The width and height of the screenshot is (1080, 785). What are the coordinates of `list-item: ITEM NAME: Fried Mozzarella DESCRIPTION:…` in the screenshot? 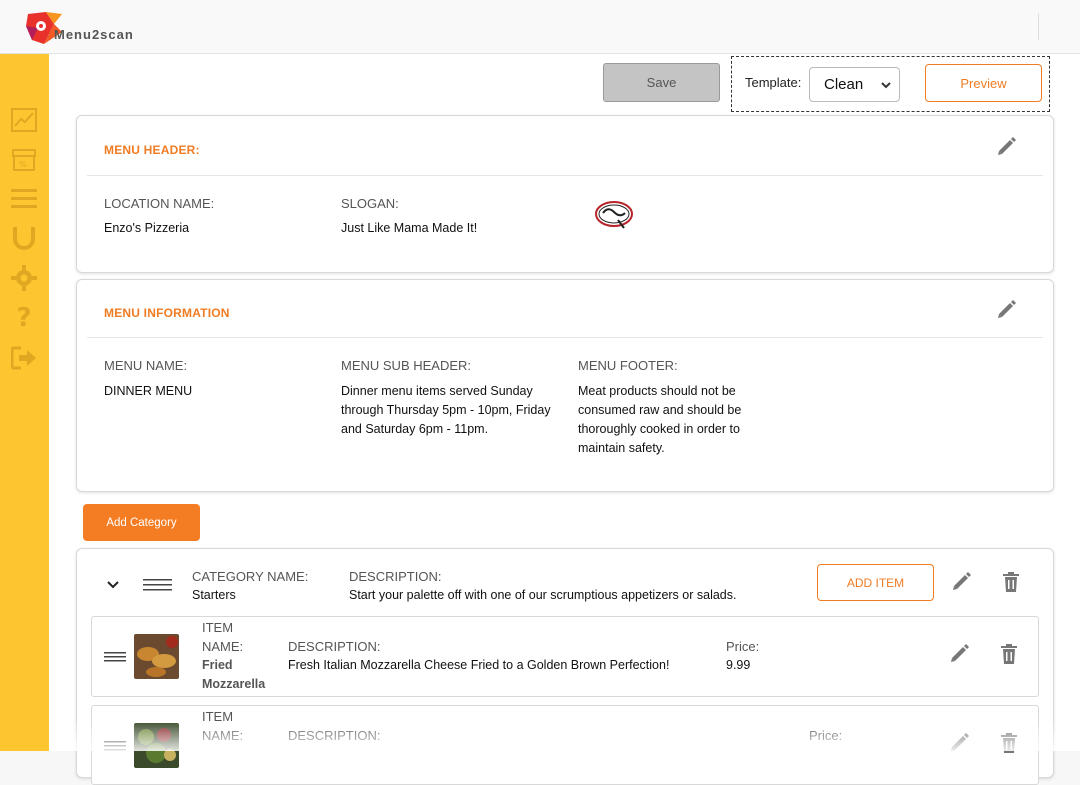 It's located at (565, 656).